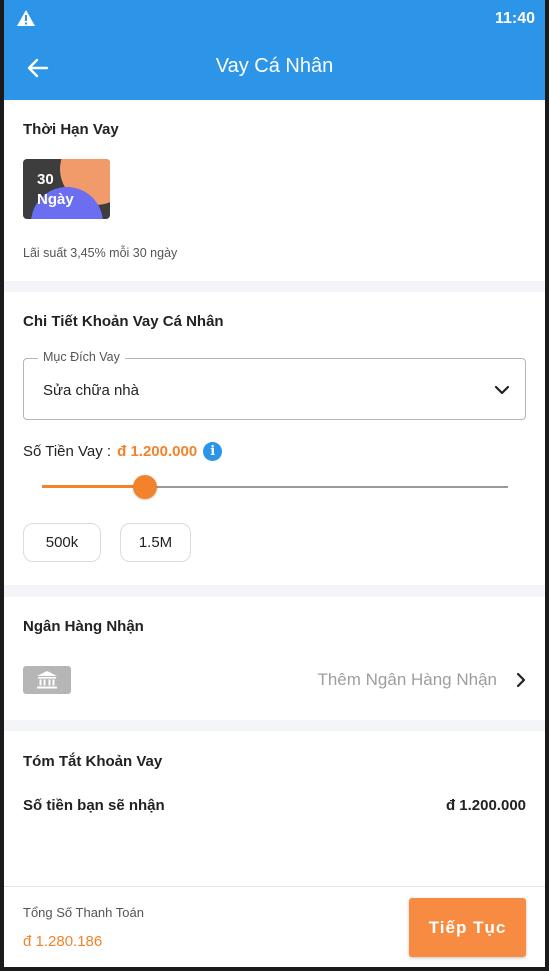  I want to click on bank-icon, so click(47, 680).